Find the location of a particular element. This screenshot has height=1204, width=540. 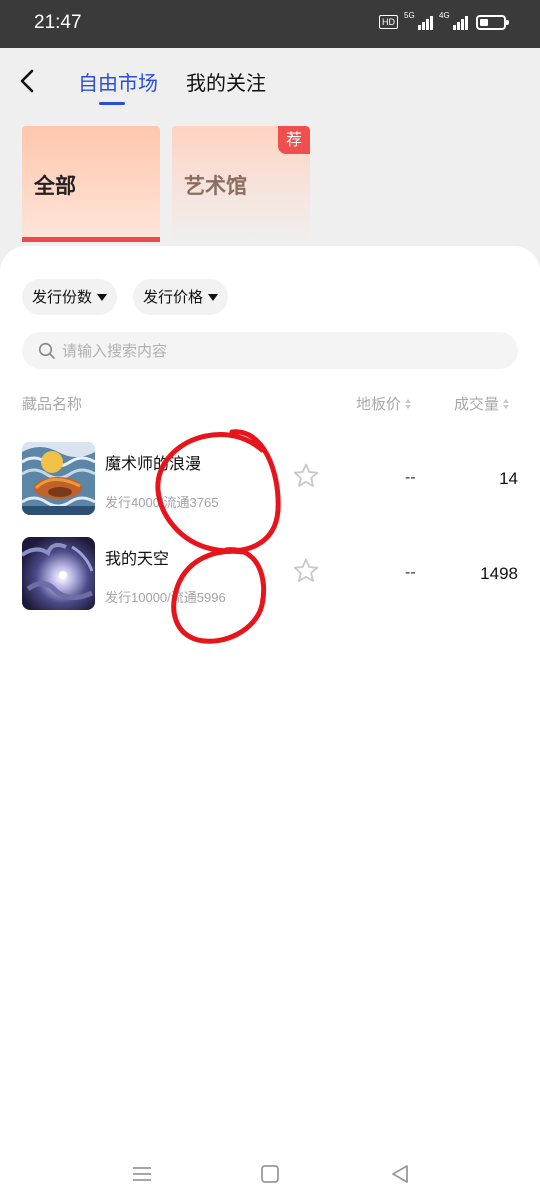

column-header-name: 藏品名称 is located at coordinates (52, 404).